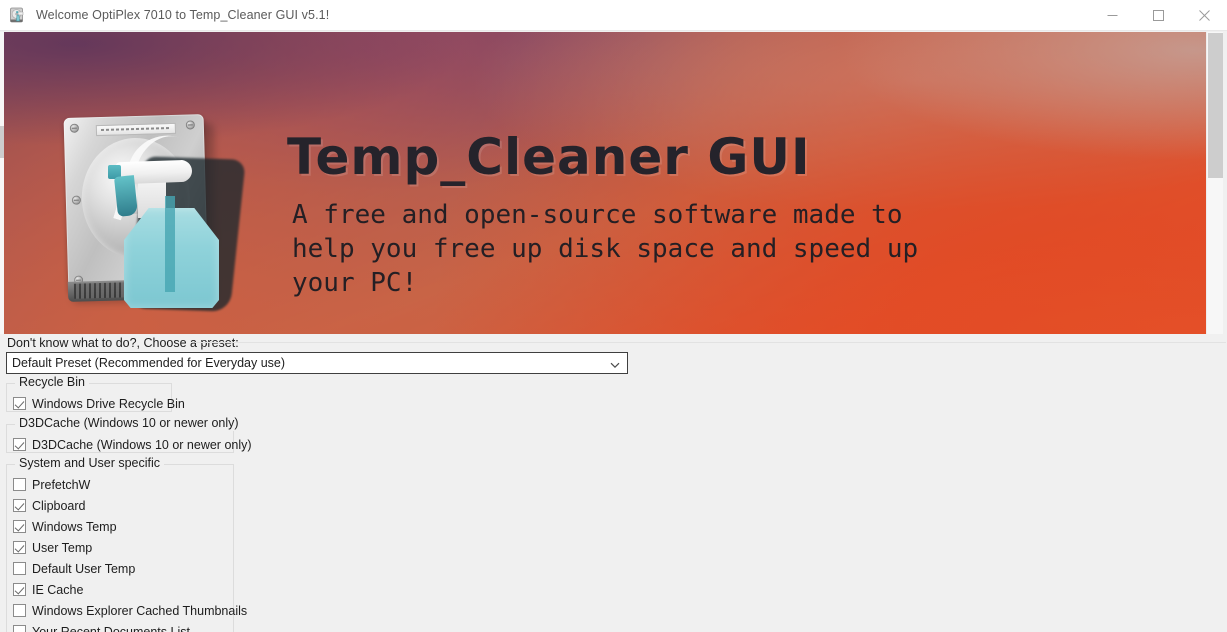  Describe the element at coordinates (19, 505) in the screenshot. I see `checkbox-clipboard` at that location.